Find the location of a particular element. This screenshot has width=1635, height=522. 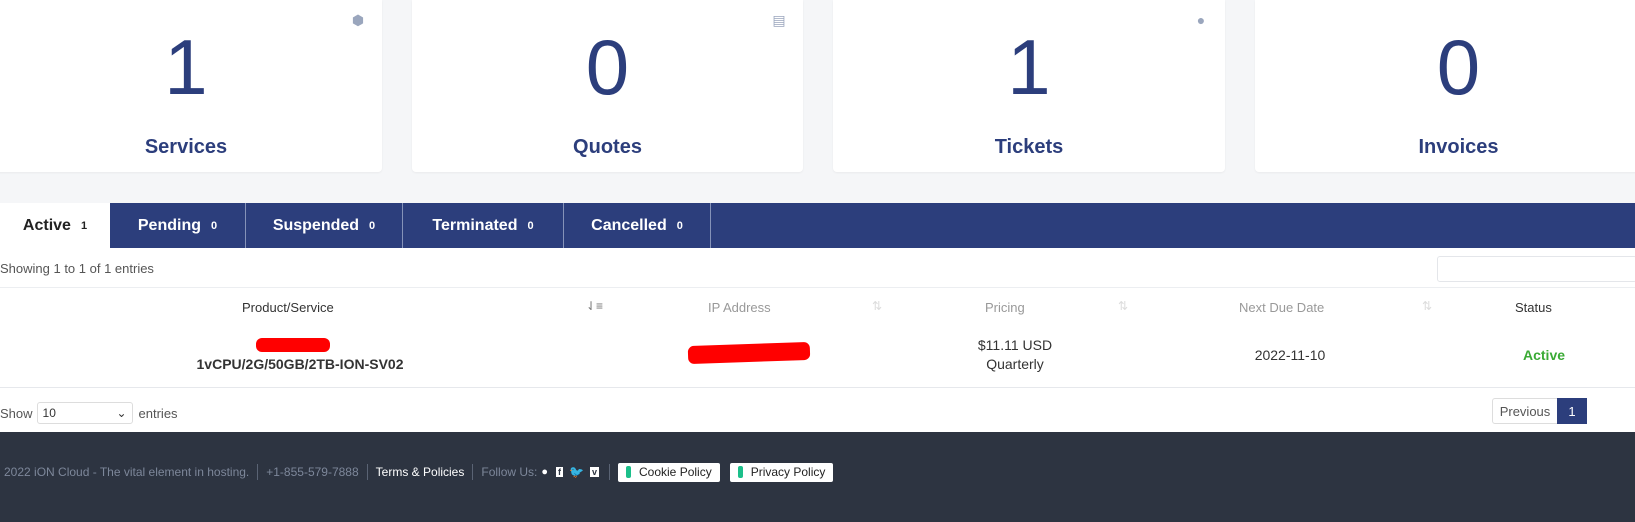

tab-cancelled: Cancelled 0 is located at coordinates (637, 225).